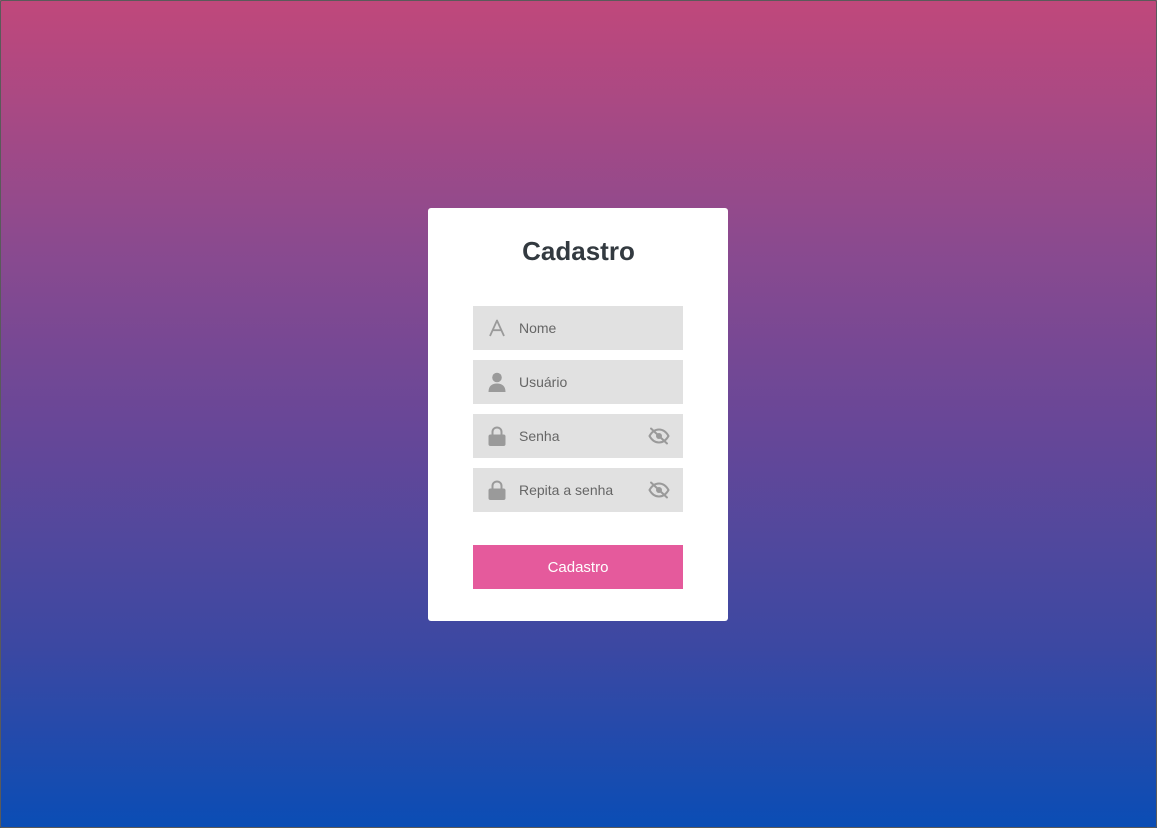 This screenshot has height=828, width=1157. I want to click on confirm-password-input, so click(579, 490).